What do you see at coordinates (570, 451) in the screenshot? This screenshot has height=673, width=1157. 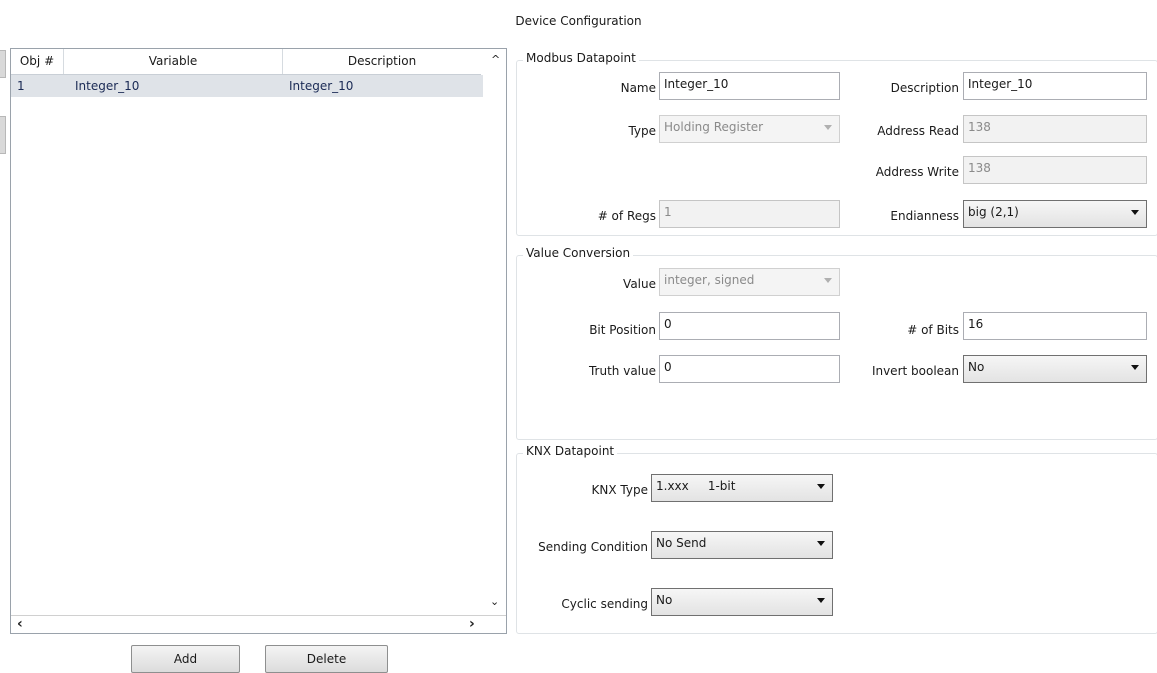 I see `knx-datapoint-title: KNX Datapoint` at bounding box center [570, 451].